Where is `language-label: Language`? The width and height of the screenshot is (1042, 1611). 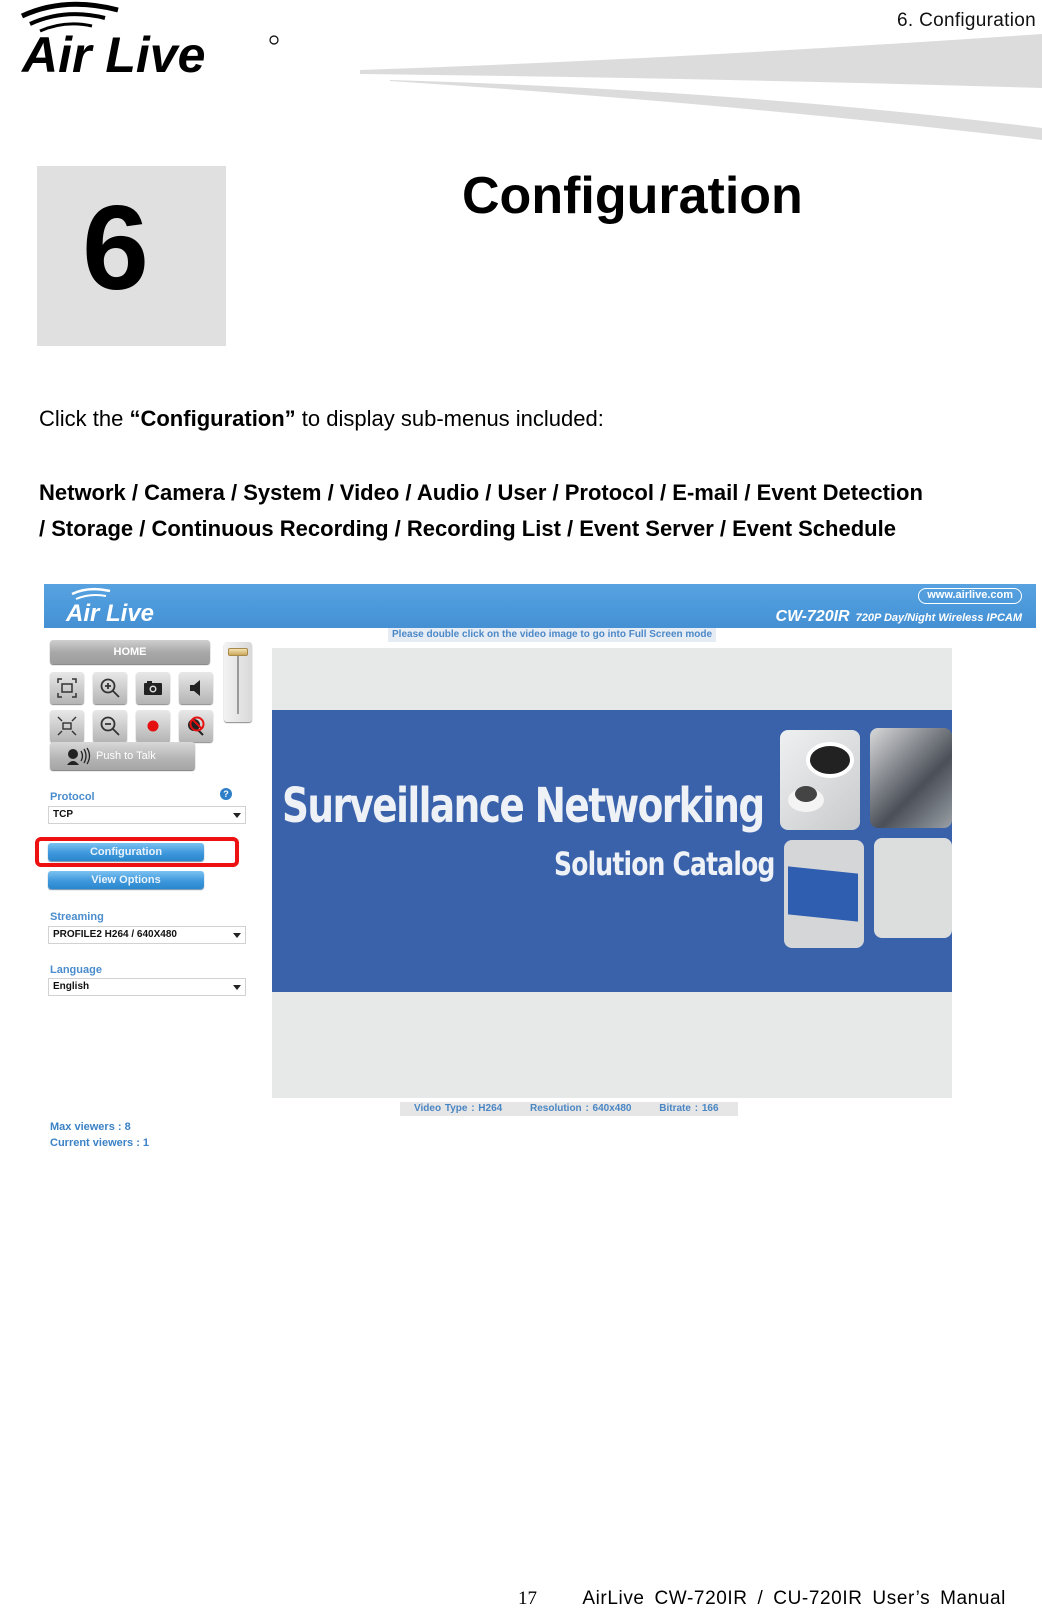
language-label: Language is located at coordinates (76, 970).